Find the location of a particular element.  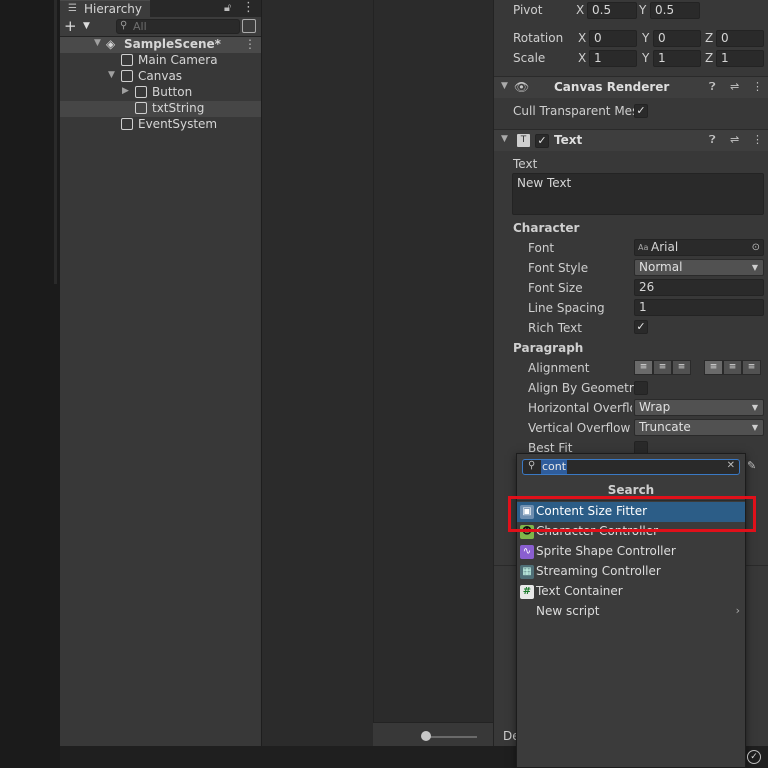

popup-item-sprite-shape-controller: ∿ Sprite Shape Controller is located at coordinates (631, 552).